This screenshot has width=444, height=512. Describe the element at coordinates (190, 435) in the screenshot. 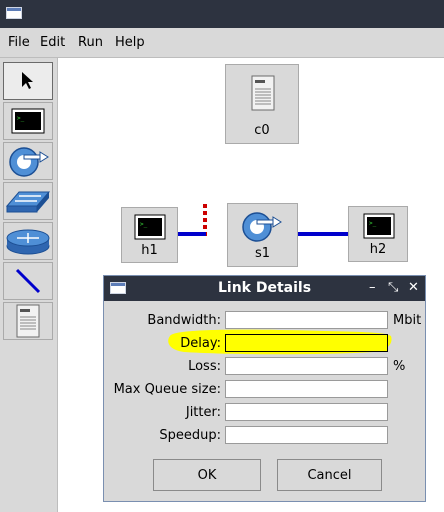

I see `speedup-label: Speedup:` at that location.